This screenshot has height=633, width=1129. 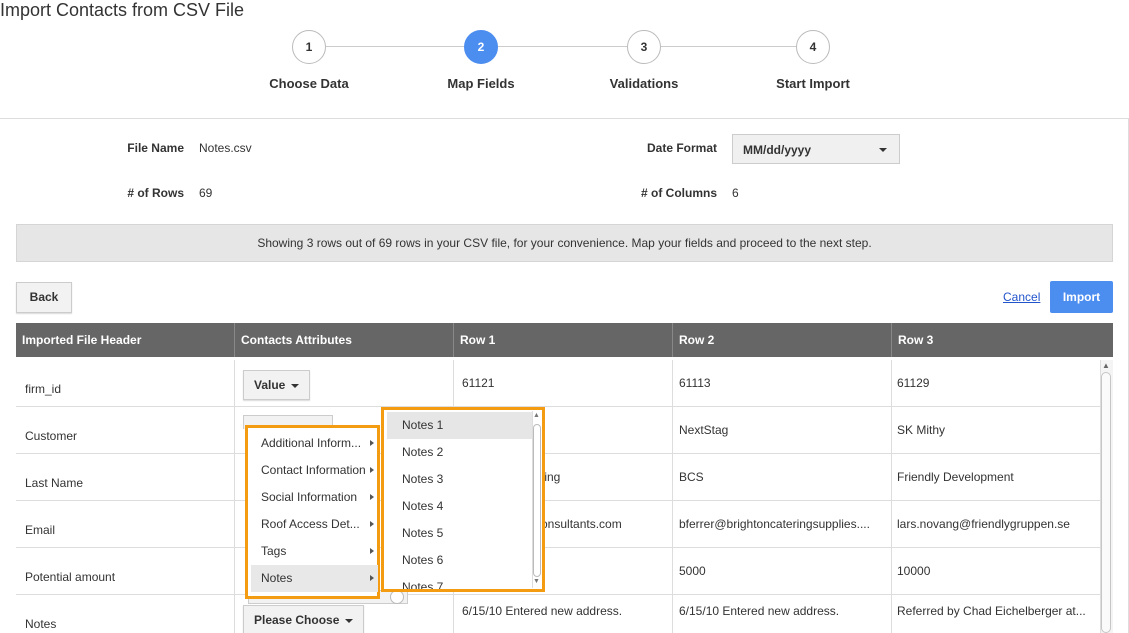 What do you see at coordinates (481, 83) in the screenshot?
I see `step-label: Map Fields` at bounding box center [481, 83].